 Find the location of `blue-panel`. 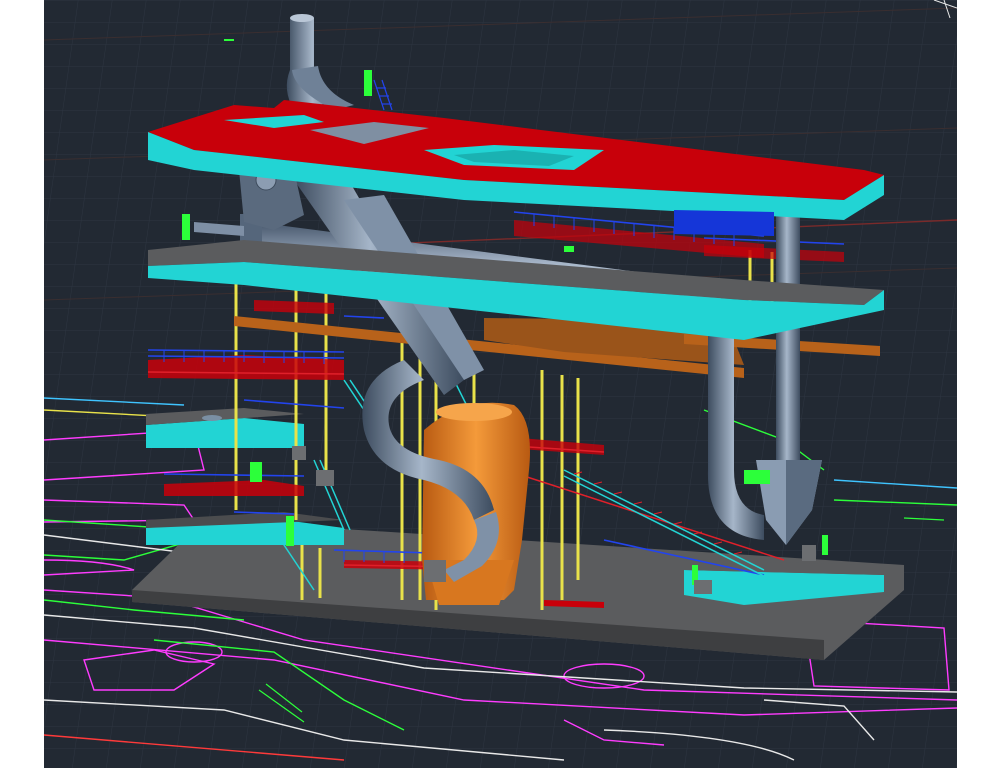

blue-panel is located at coordinates (724, 223).